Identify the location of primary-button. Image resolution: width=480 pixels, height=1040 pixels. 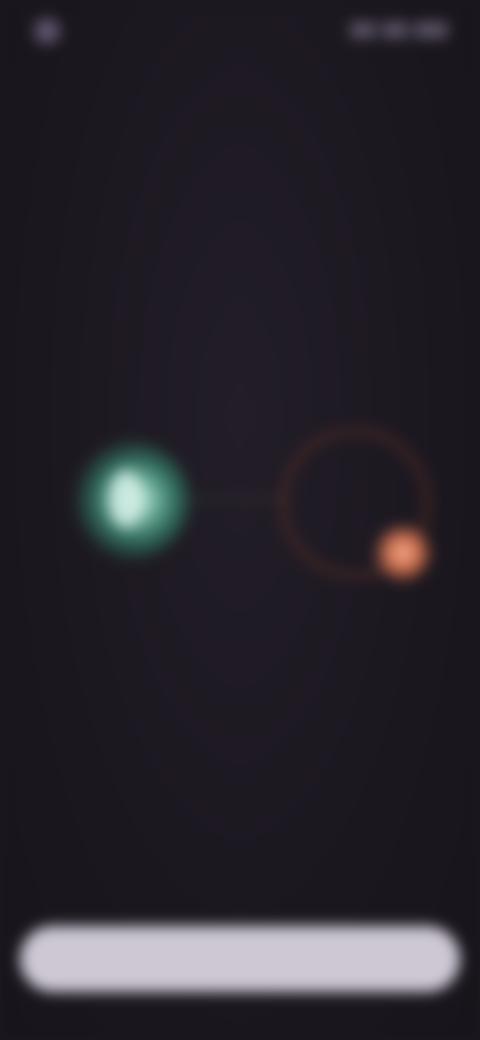
(240, 959).